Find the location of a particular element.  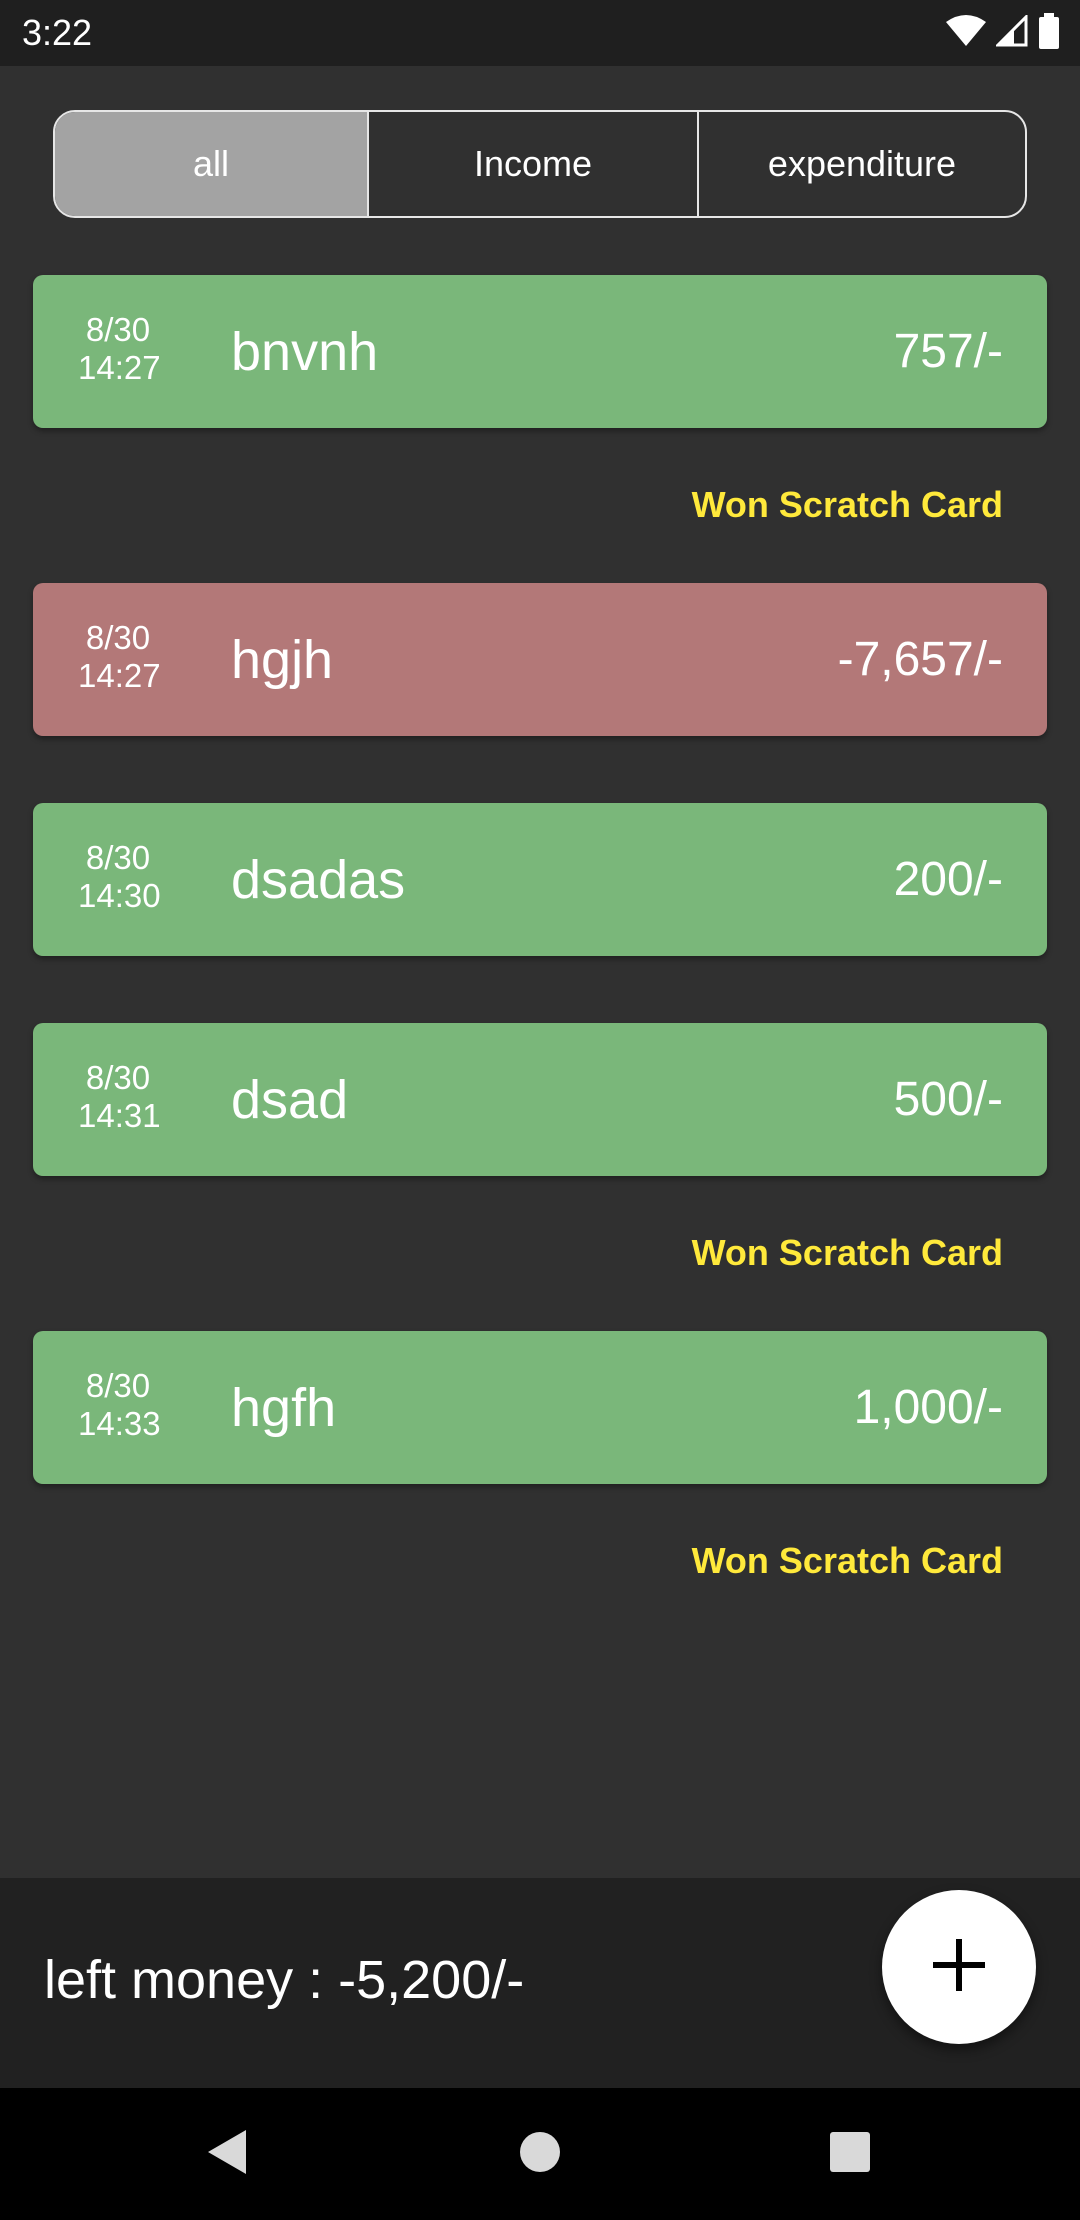

transaction-time: 14:33 is located at coordinates (119, 1423).